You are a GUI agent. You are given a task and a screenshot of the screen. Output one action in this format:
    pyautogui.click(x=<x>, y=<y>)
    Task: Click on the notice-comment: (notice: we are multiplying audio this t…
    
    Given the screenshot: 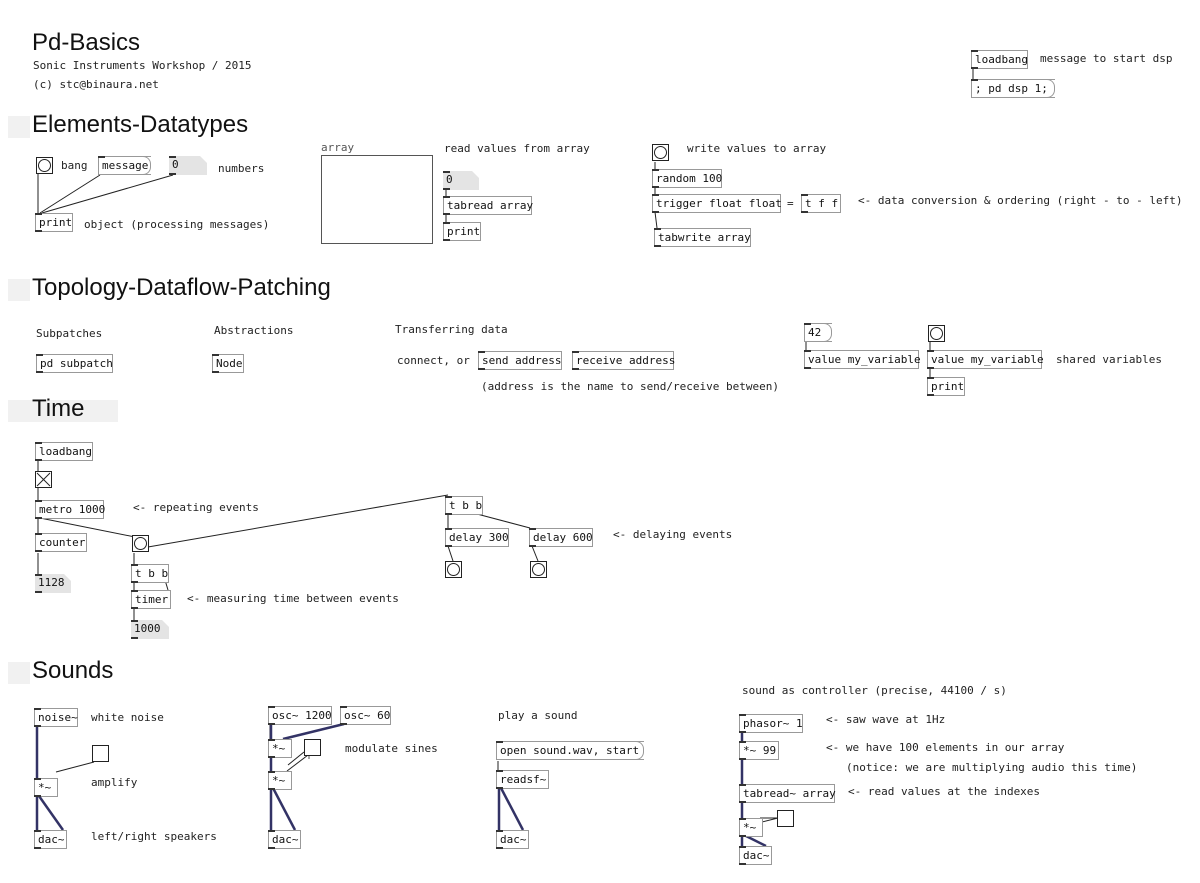 What is the action you would take?
    pyautogui.click(x=992, y=767)
    